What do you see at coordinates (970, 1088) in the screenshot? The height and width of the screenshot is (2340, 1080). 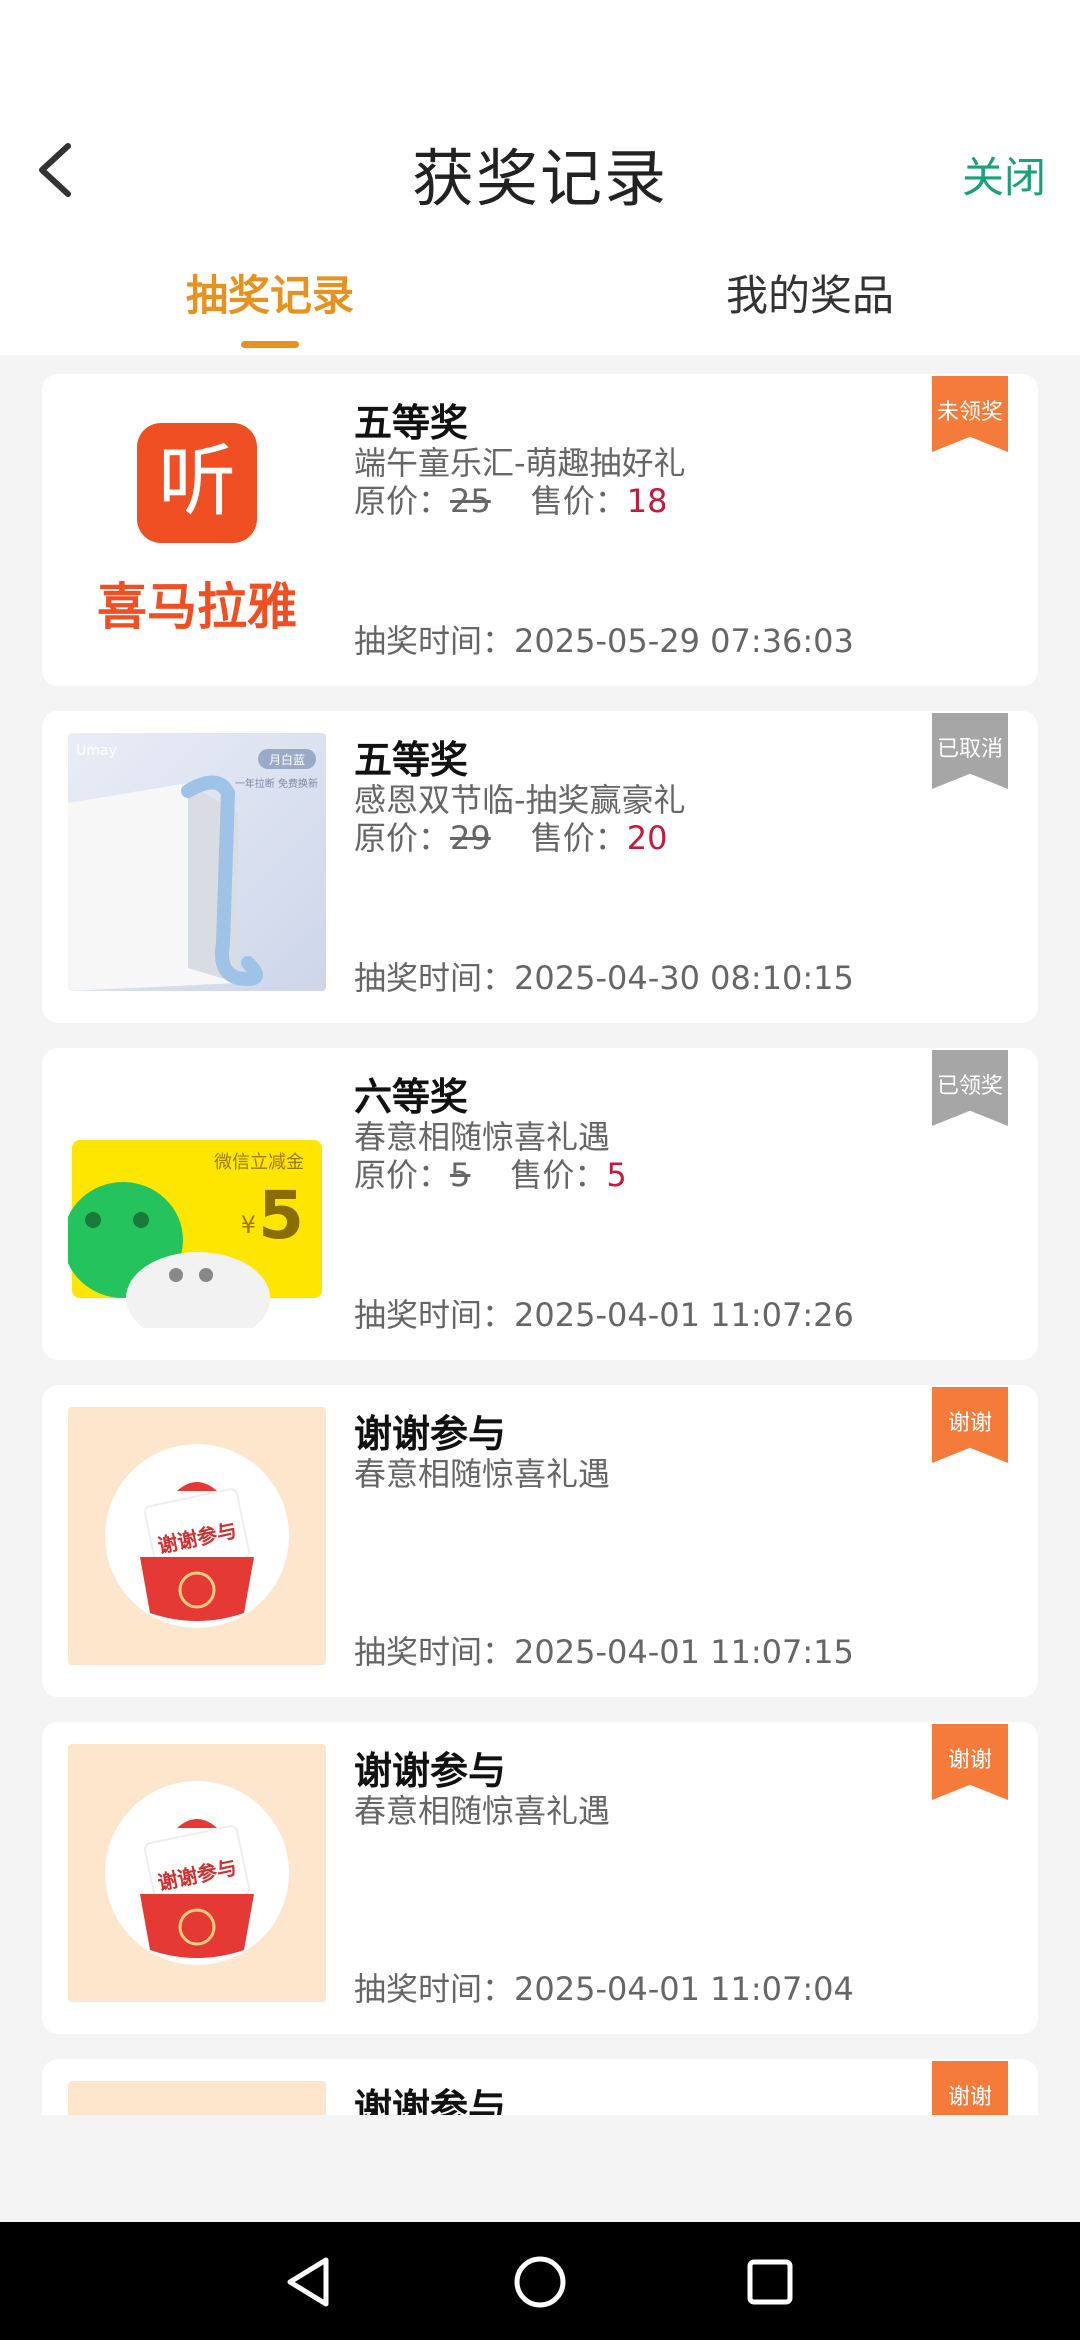 I see `status-badge: 已领奖` at bounding box center [970, 1088].